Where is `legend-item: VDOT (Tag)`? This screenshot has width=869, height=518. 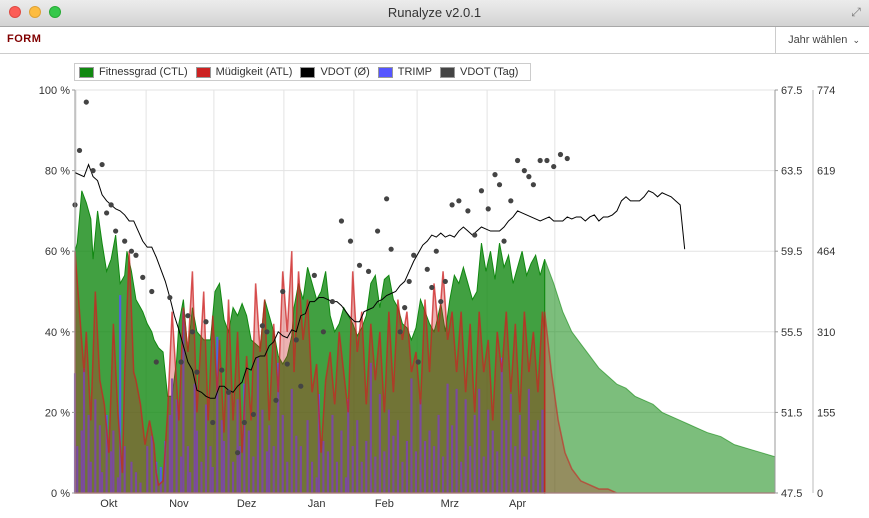
legend-item: VDOT (Tag) is located at coordinates (479, 72).